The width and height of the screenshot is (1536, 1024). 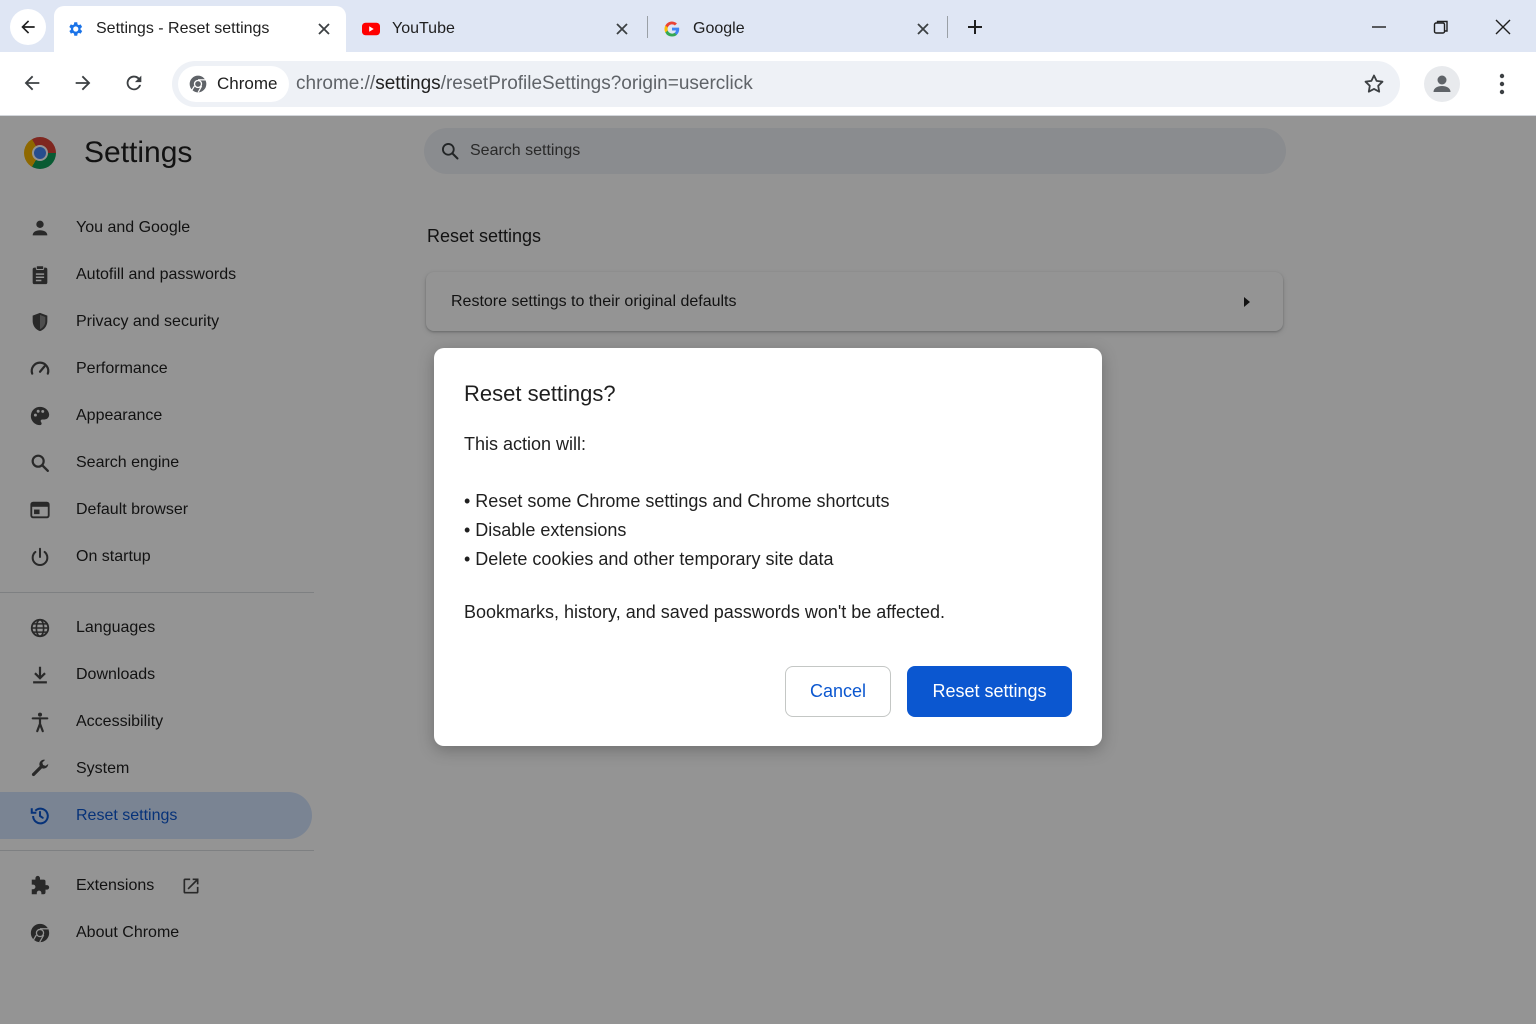 I want to click on gear-icon, so click(x=75, y=29).